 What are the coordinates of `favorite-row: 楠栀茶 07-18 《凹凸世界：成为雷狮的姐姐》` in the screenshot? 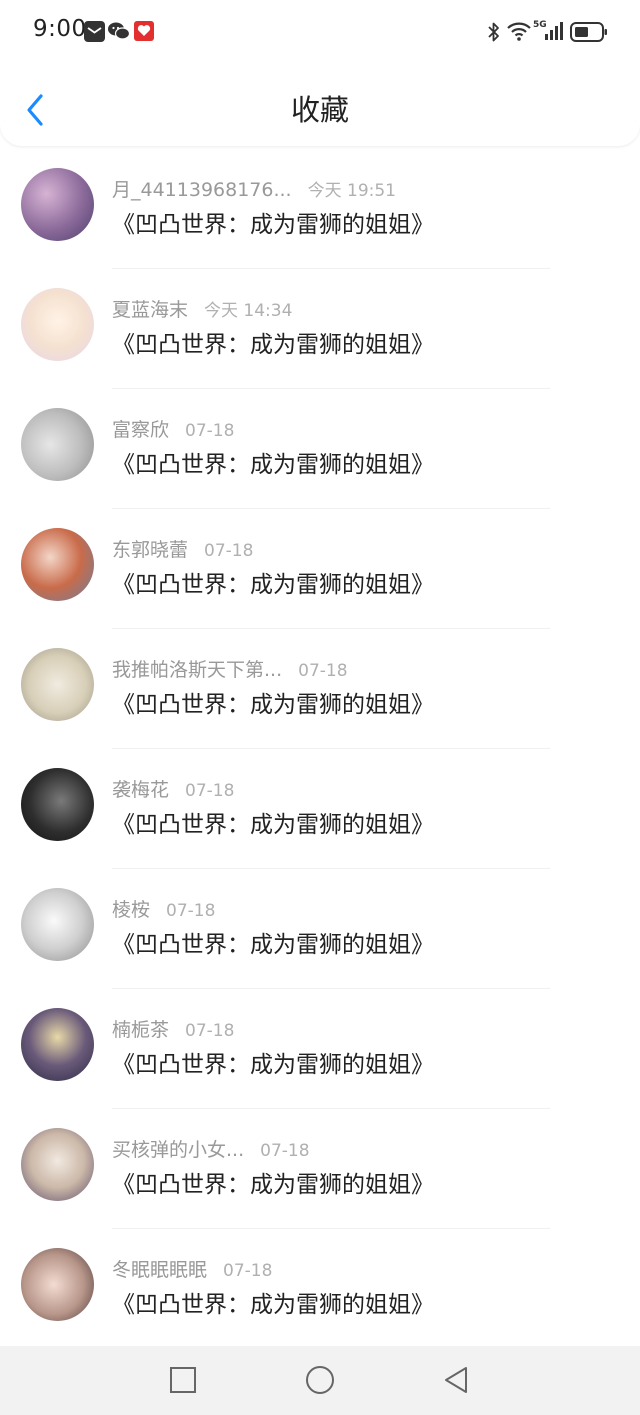 It's located at (320, 1049).